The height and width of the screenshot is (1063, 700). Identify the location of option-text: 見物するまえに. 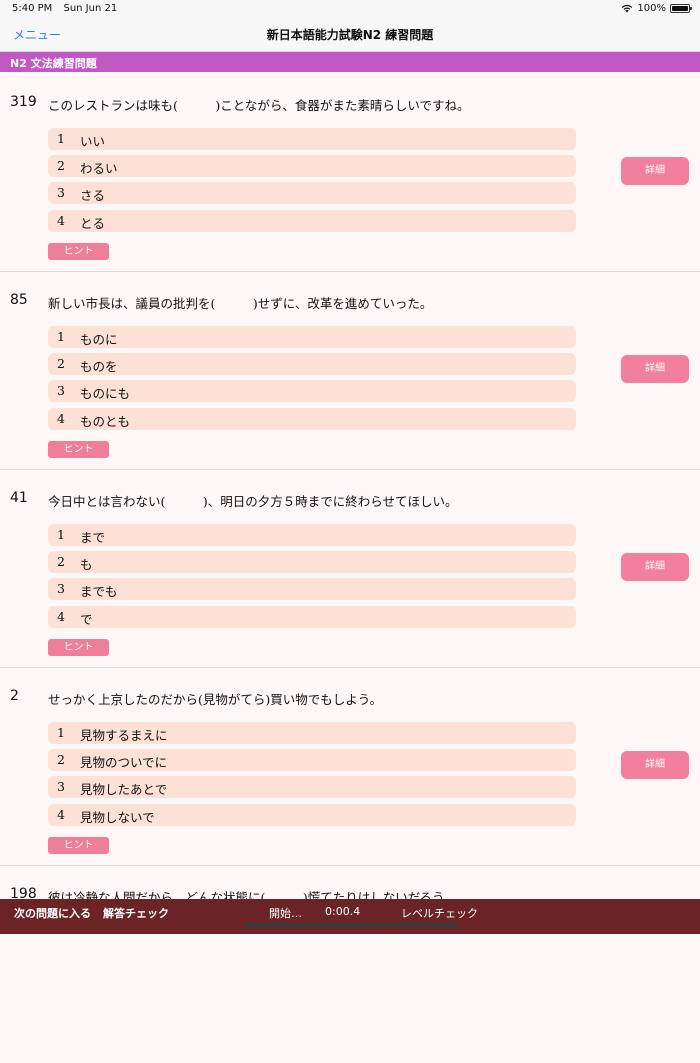
(124, 735).